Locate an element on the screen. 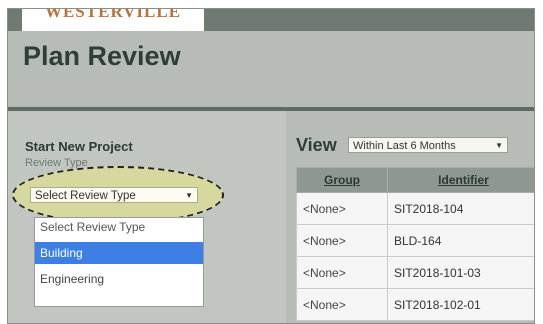 The image size is (543, 324). page-title: Plan Review is located at coordinates (102, 56).